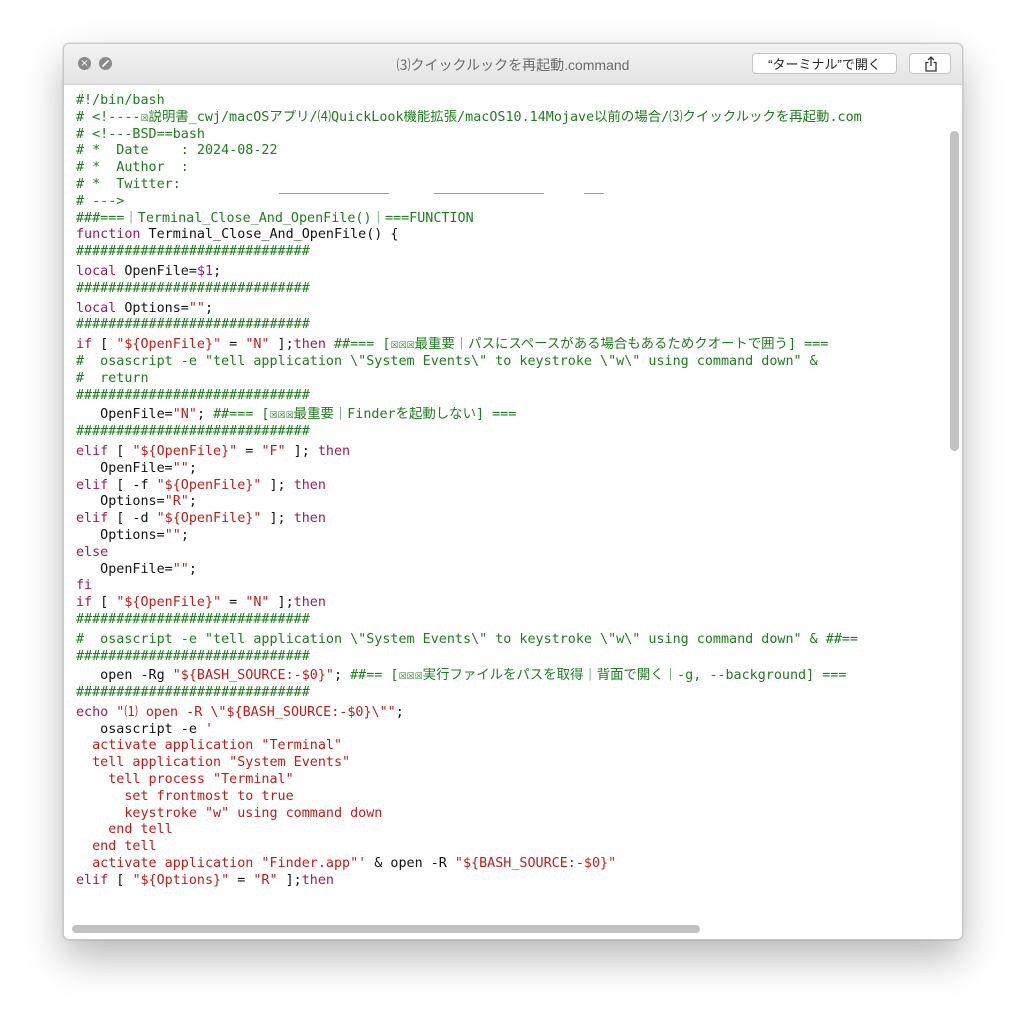  I want to click on code-line: OpenFile="";, so click(509, 469).